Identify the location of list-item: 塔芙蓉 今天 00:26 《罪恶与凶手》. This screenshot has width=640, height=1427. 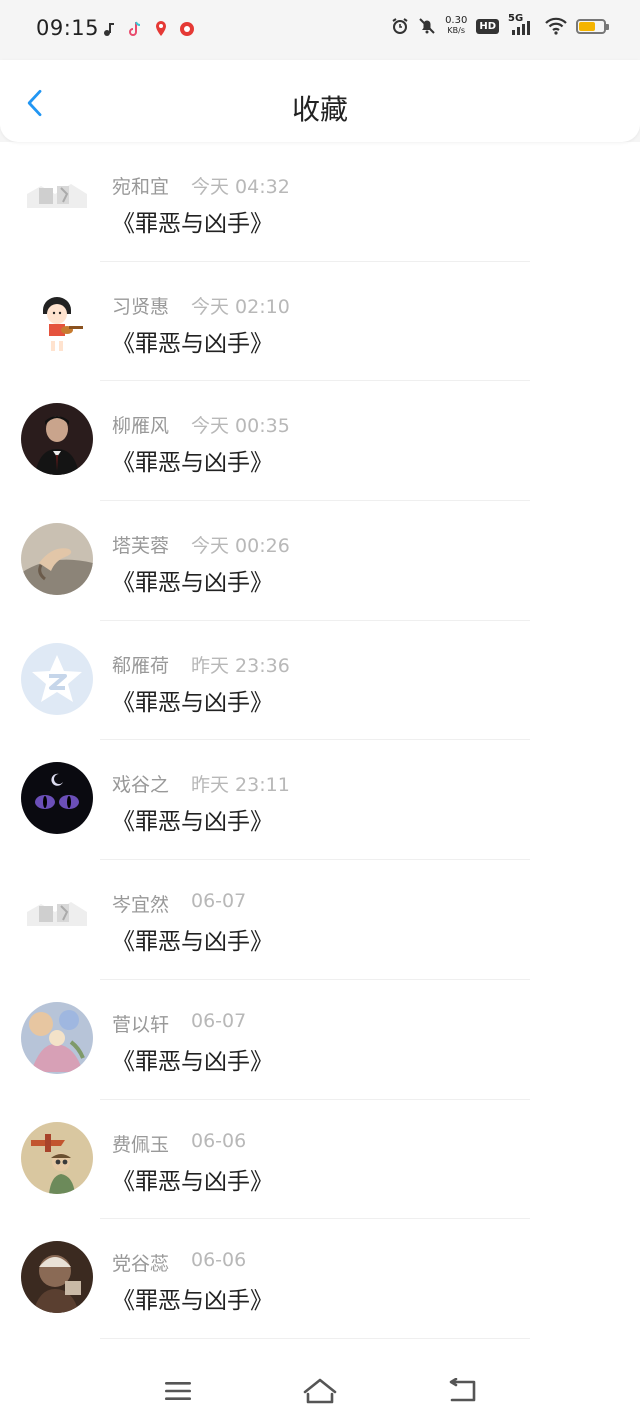
(320, 561).